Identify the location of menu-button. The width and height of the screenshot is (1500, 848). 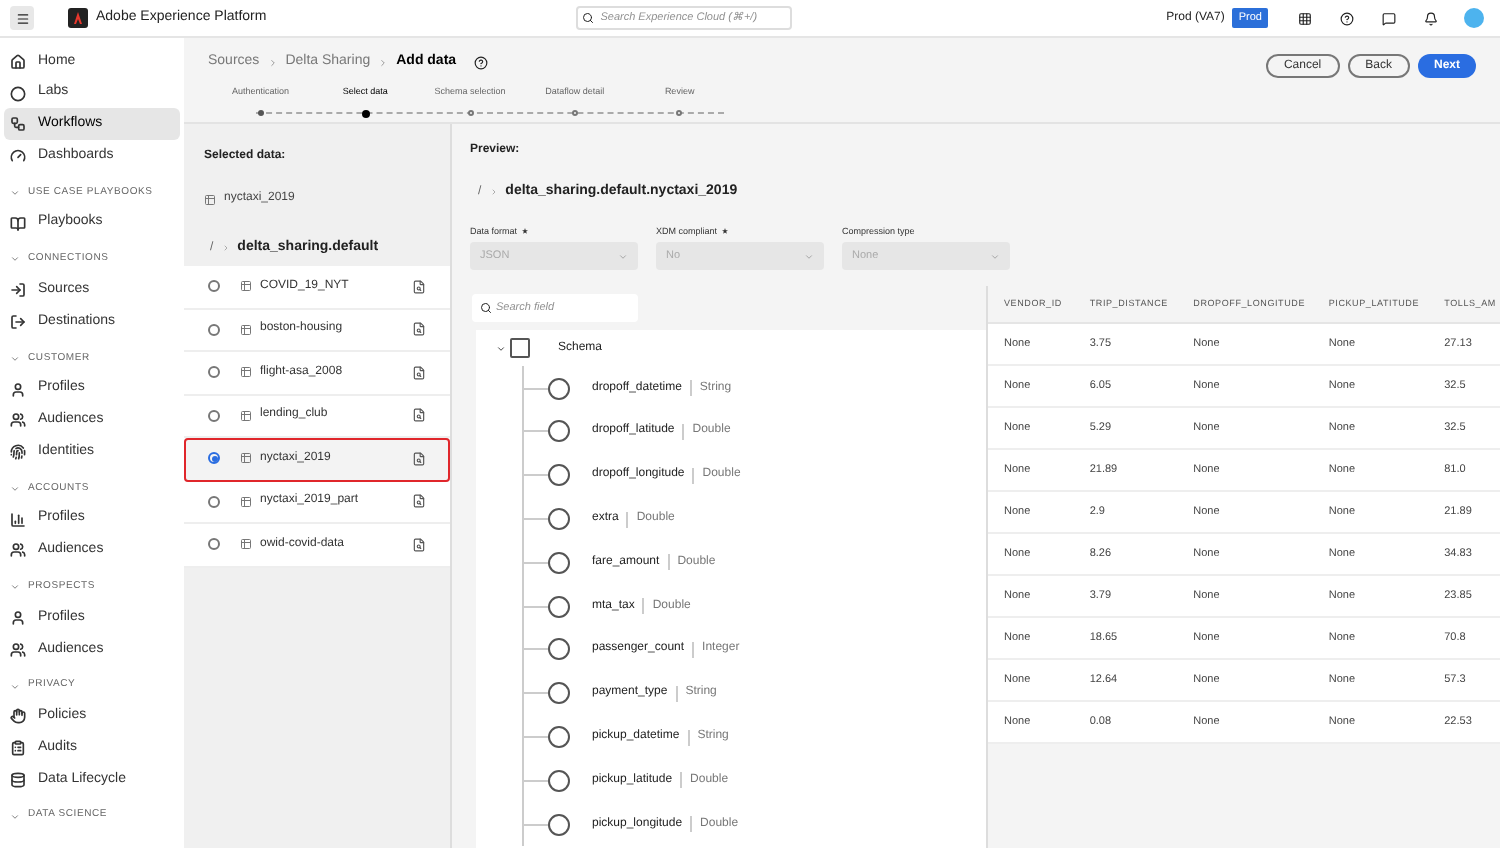
(22, 18).